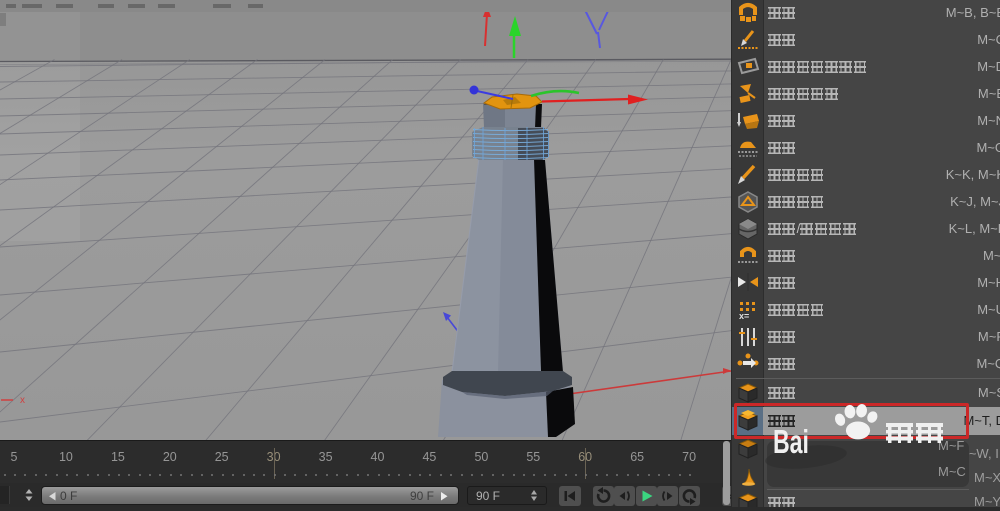 The image size is (1000, 511). I want to click on svg-text: x=, so click(744, 316).